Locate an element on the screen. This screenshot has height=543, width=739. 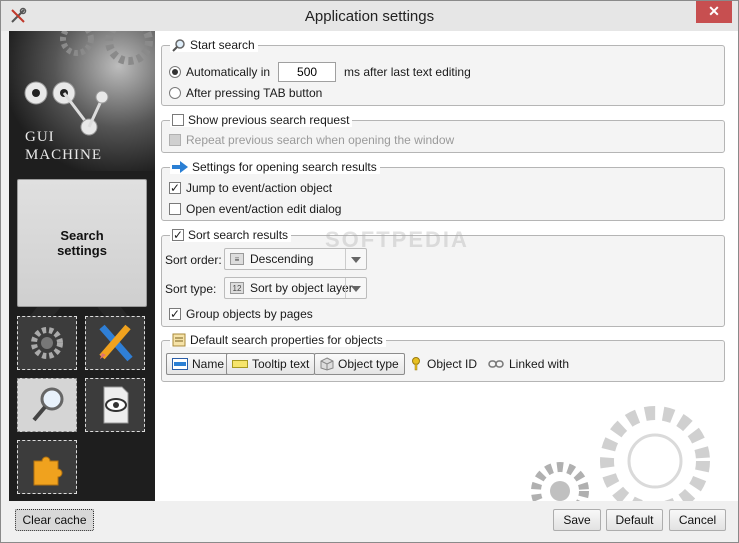
default-button: Default is located at coordinates (634, 520).